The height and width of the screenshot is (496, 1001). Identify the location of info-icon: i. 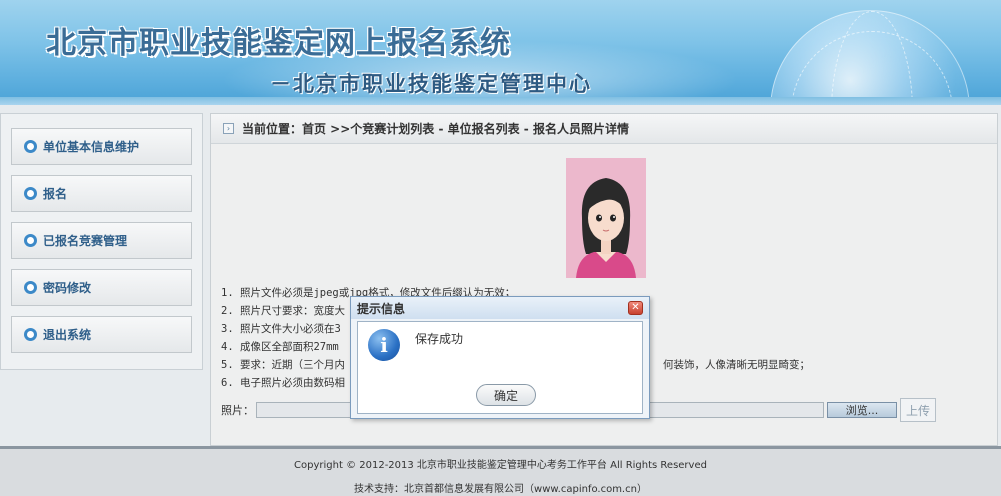
(384, 345).